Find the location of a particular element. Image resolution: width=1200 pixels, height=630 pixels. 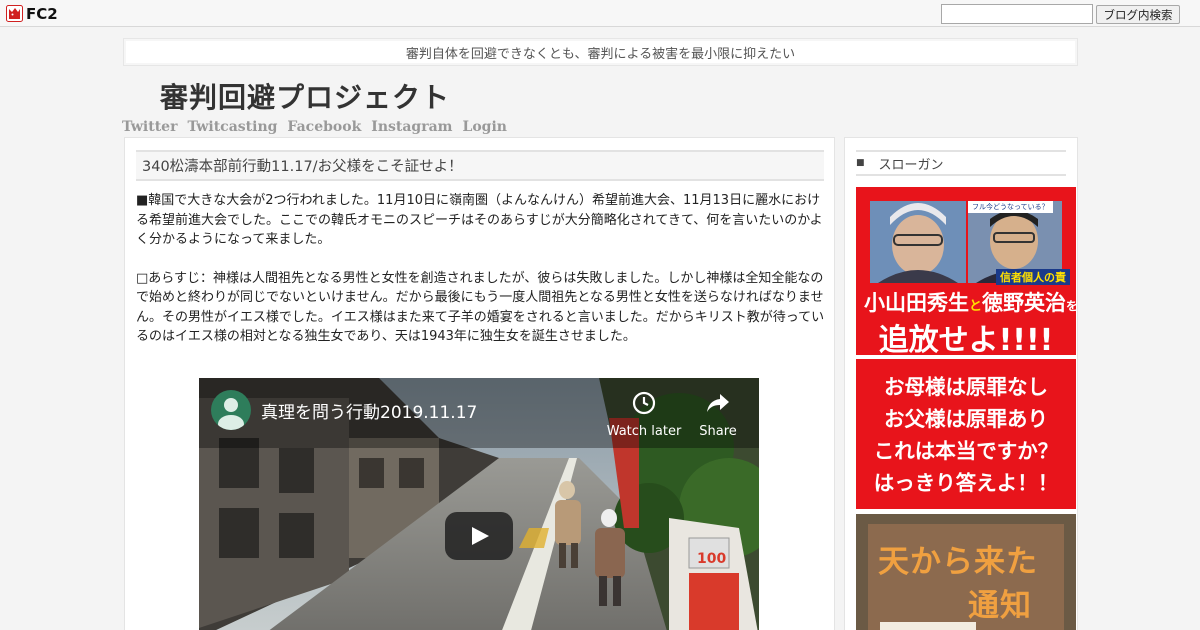

banner-suffix: を is located at coordinates (1071, 306).